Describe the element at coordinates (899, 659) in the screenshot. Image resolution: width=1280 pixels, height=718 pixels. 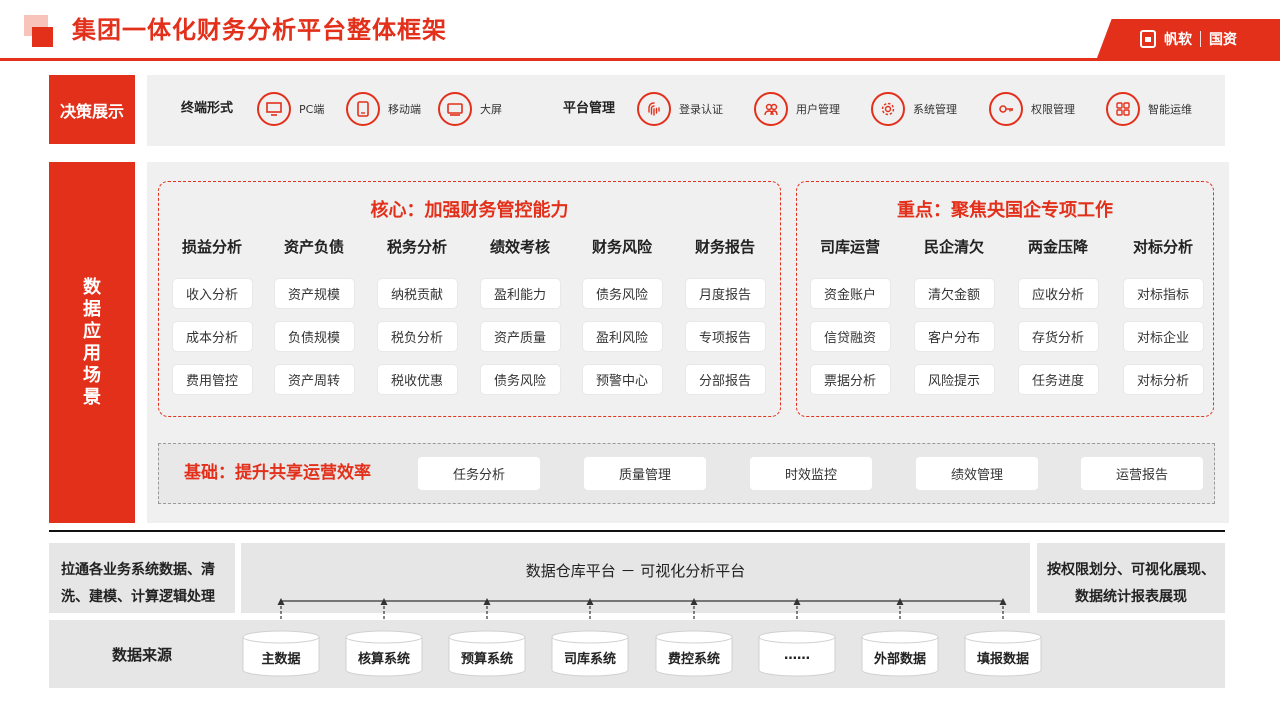
I see `data-source-label: 外部数据` at that location.